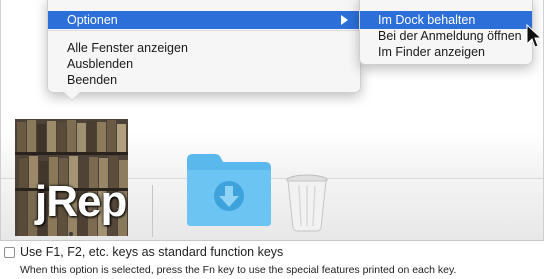 Image resolution: width=544 pixels, height=279 pixels. I want to click on jrep-app-icon: jRep .de, so click(71, 177).